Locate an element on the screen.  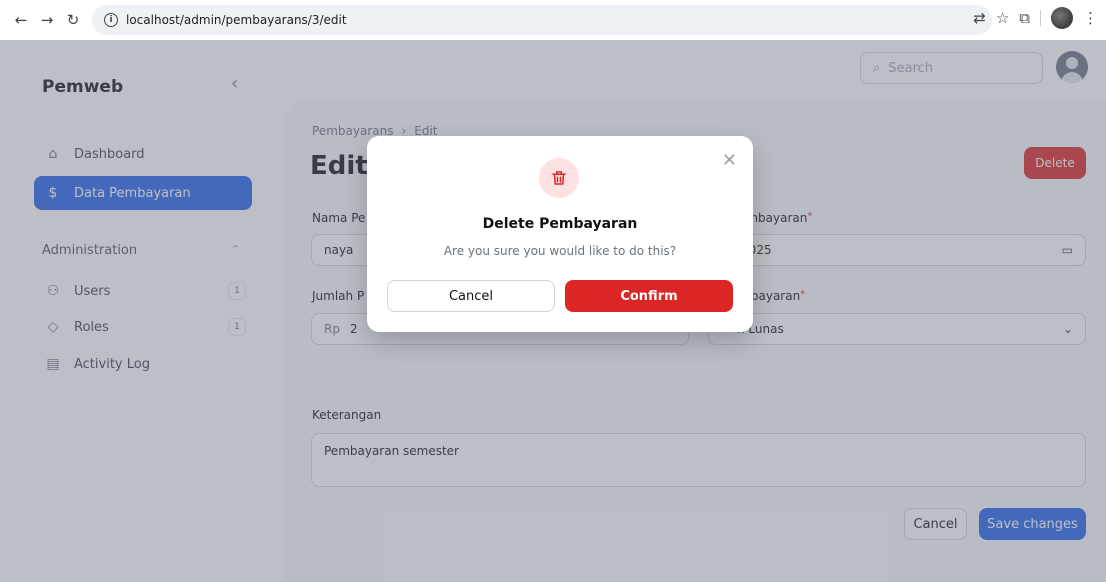
modal-description: Are you sure you would like to do this? is located at coordinates (560, 251).